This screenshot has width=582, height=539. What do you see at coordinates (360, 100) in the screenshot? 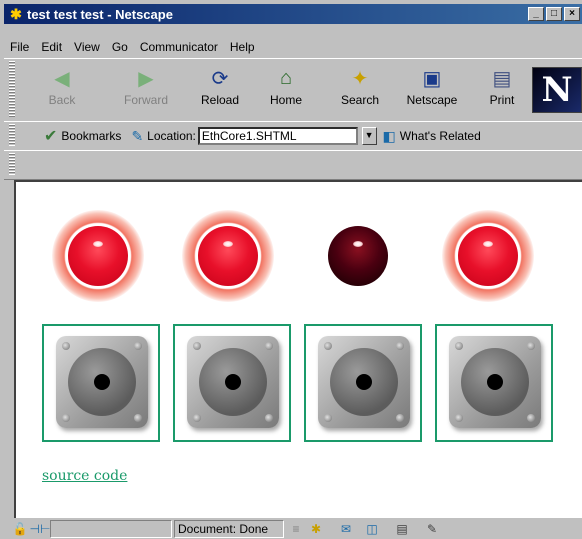
I see `search-label: Search` at bounding box center [360, 100].